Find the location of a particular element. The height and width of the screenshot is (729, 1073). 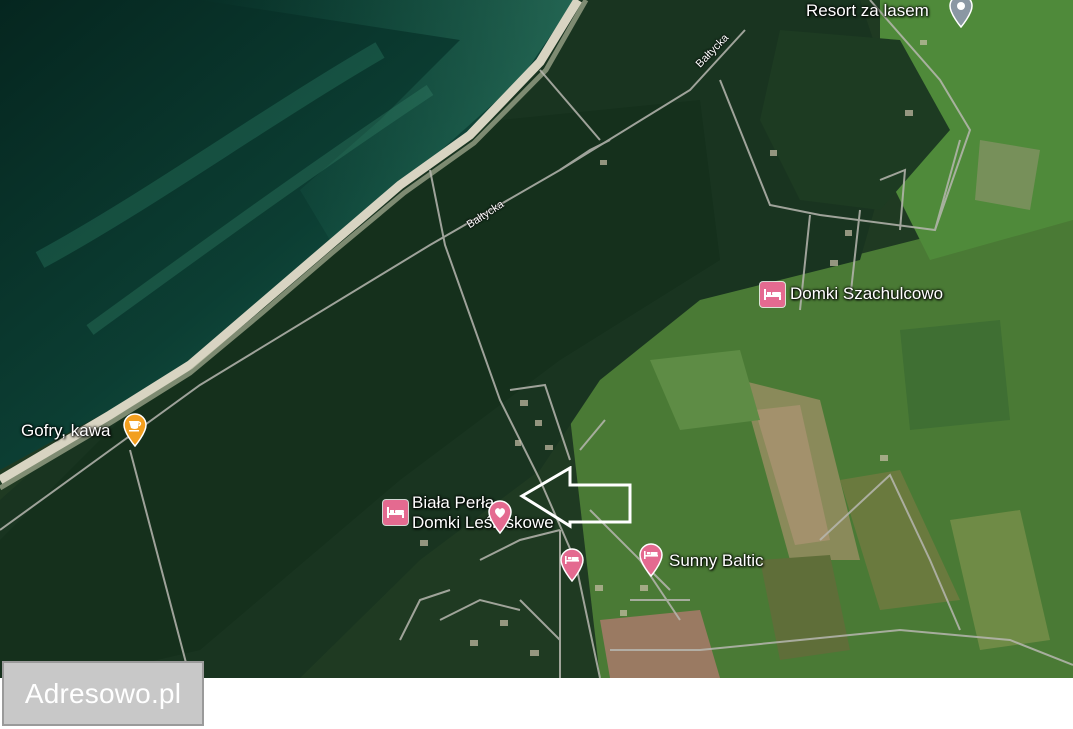

place-label-szachulcowo: Domki Szachulcowo is located at coordinates (866, 294).